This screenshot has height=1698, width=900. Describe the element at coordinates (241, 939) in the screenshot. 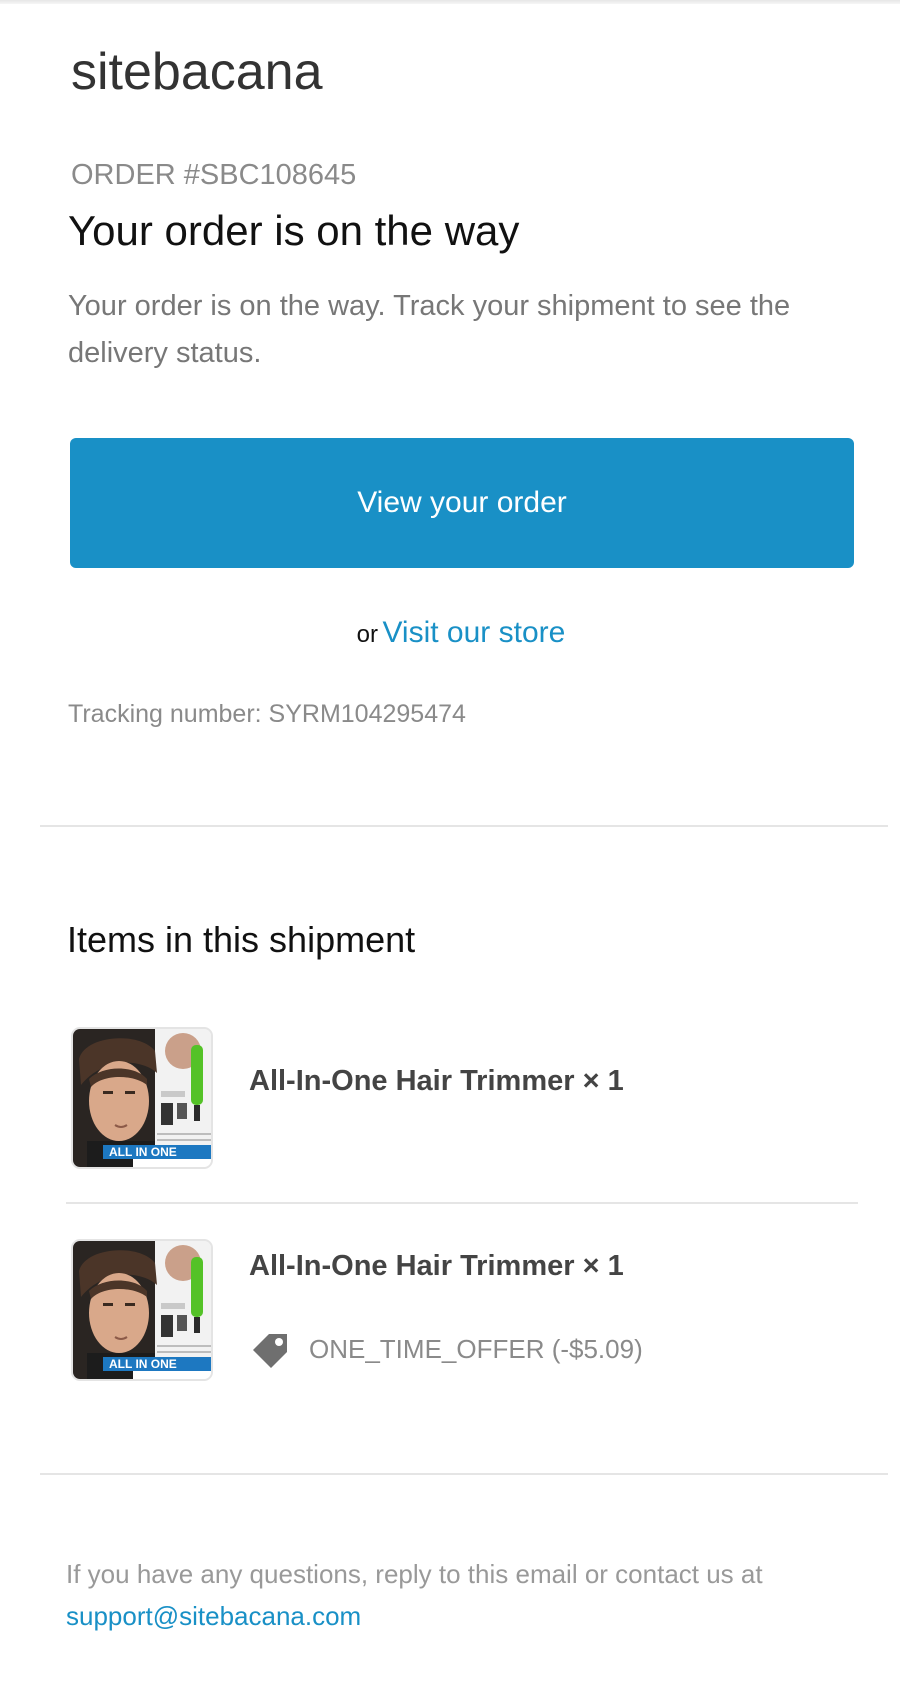

I see `shipment-section-title: Items in this shipment` at that location.